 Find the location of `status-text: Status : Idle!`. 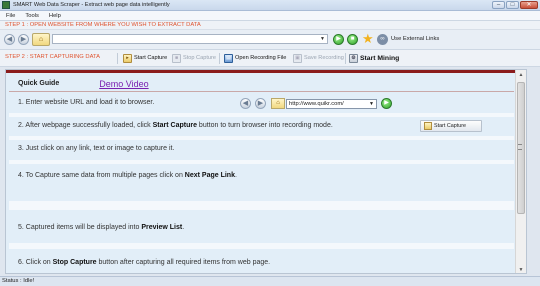

status-text: Status : Idle! is located at coordinates (18, 281).